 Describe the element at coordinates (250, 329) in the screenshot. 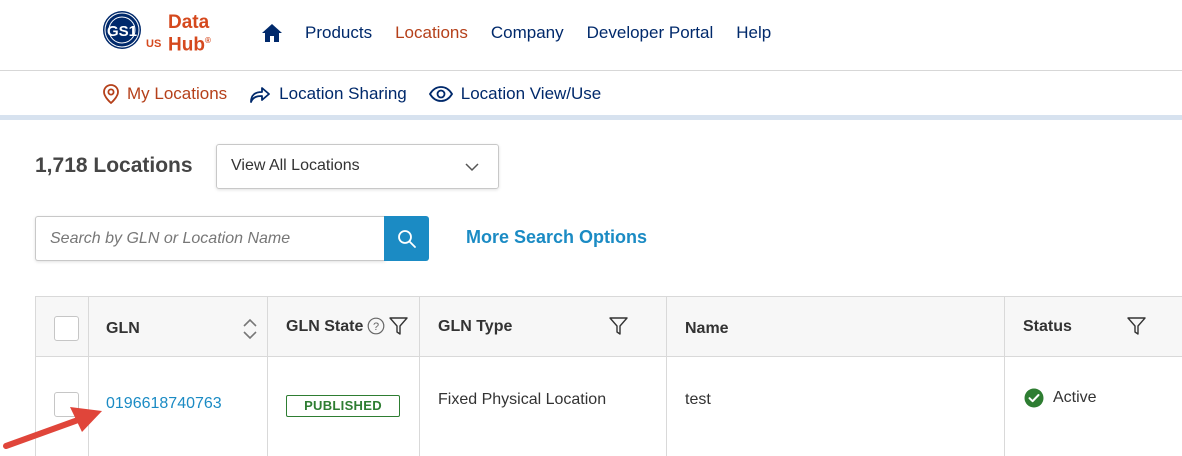

I see `sort-icon` at that location.